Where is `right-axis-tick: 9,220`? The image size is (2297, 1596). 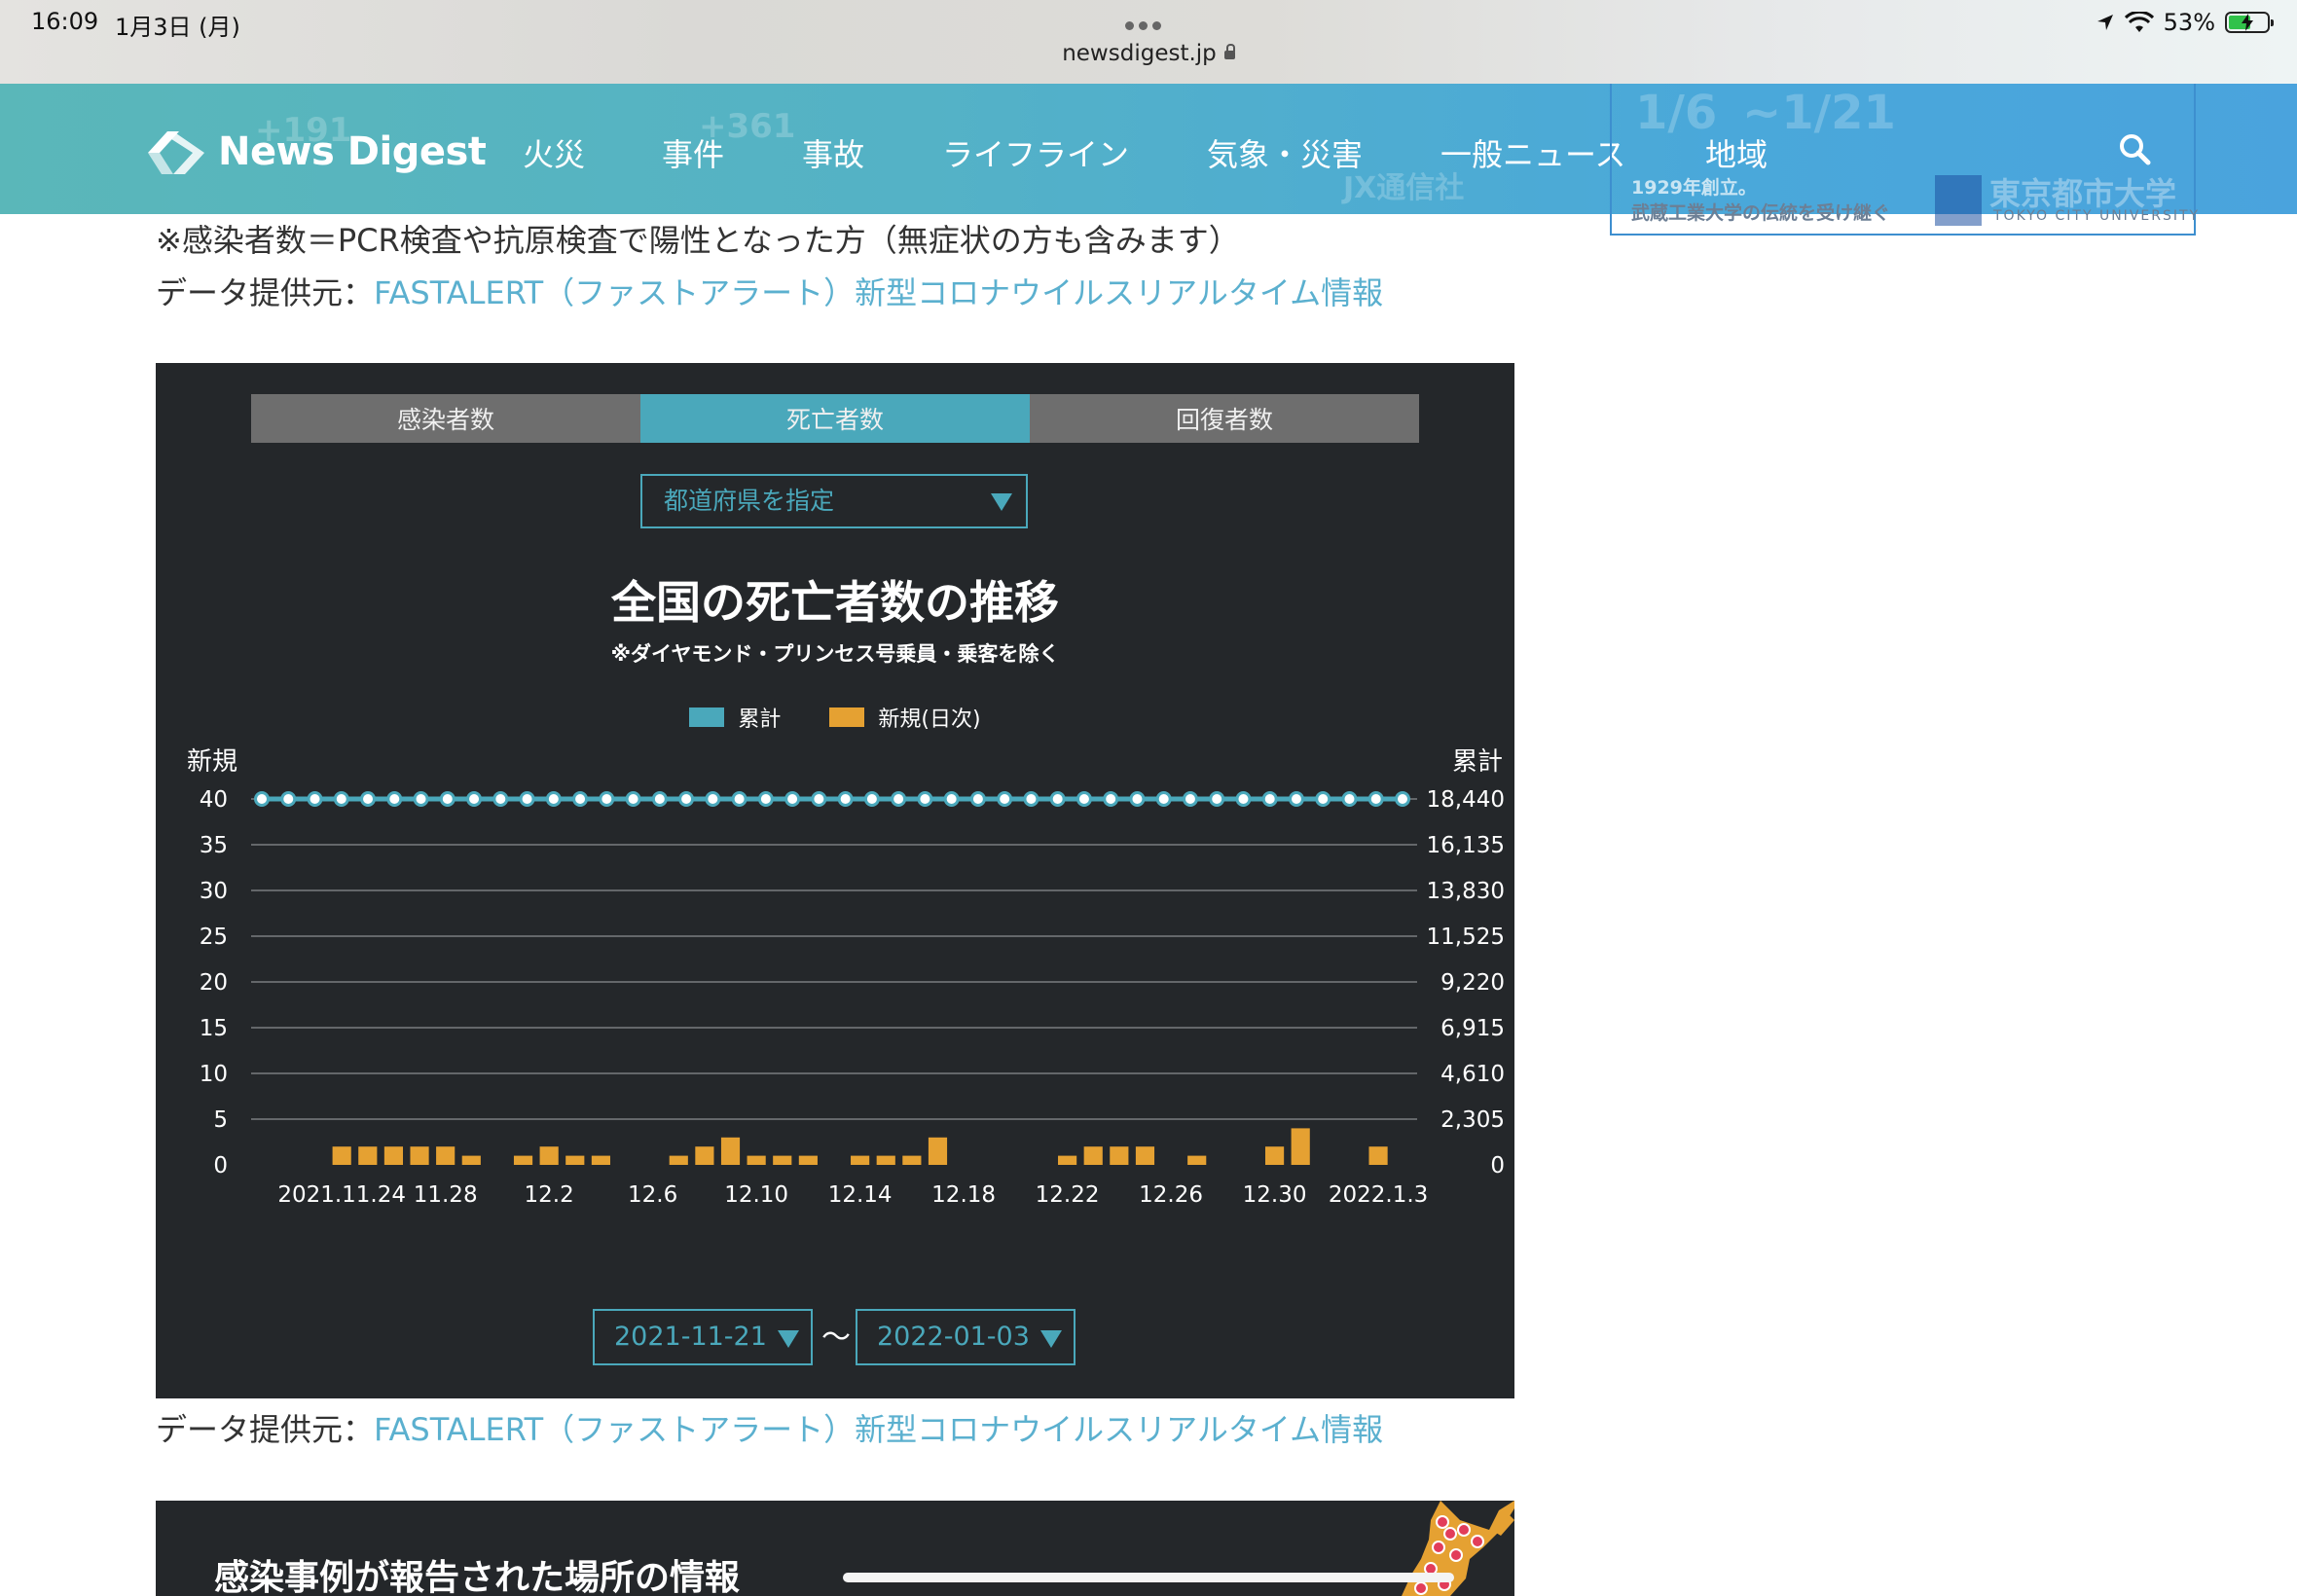 right-axis-tick: 9,220 is located at coordinates (1472, 983).